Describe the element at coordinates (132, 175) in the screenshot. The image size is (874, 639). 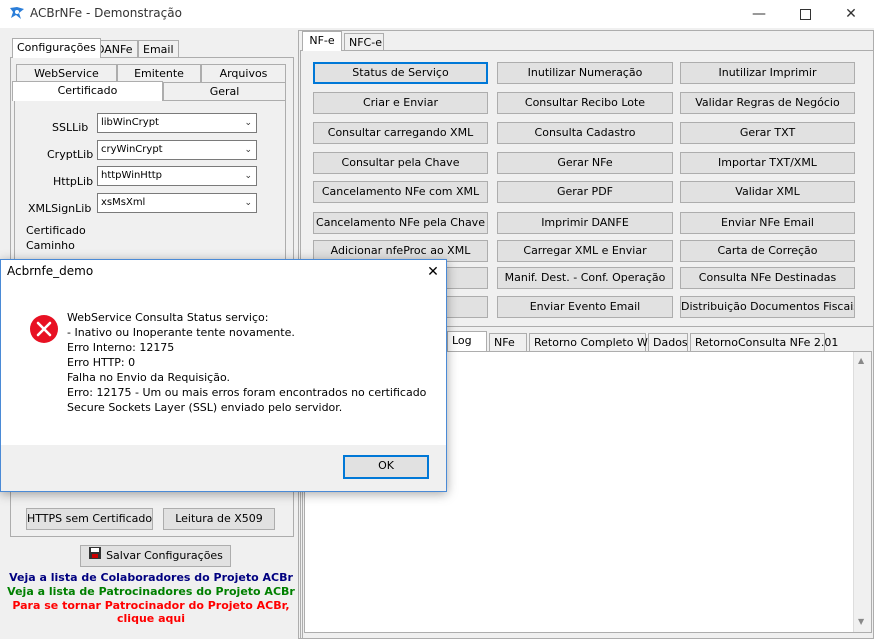
I see `httplib-value: httpWinHttp` at that location.